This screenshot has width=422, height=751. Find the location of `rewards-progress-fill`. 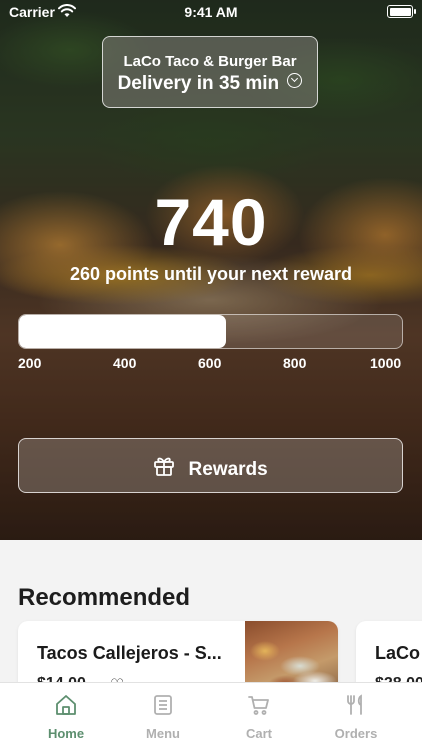

rewards-progress-fill is located at coordinates (122, 331).